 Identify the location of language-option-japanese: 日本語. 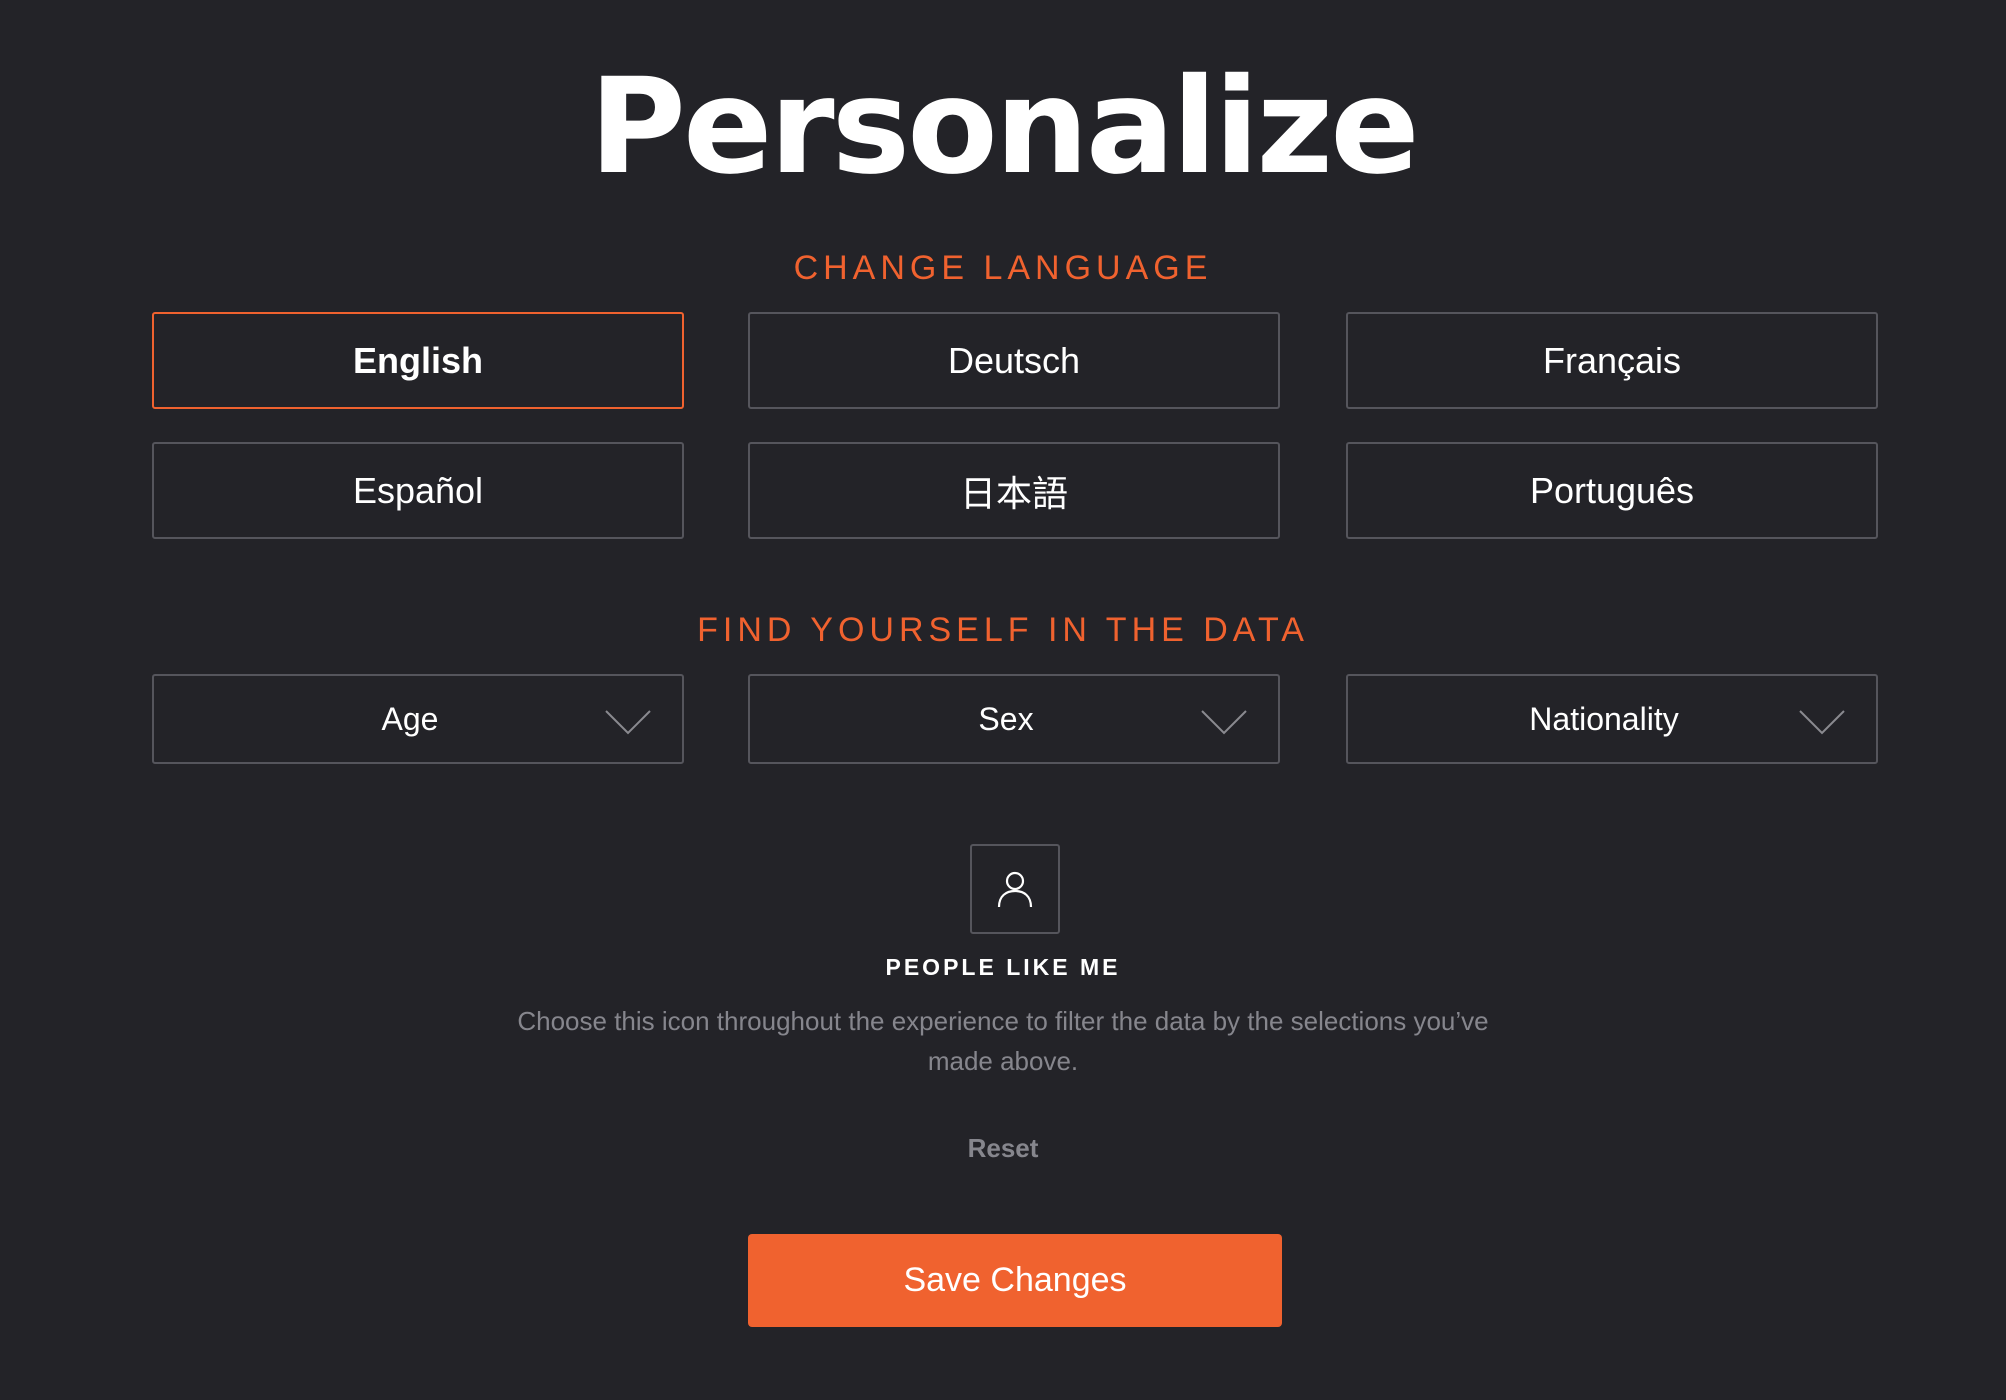
(1014, 490).